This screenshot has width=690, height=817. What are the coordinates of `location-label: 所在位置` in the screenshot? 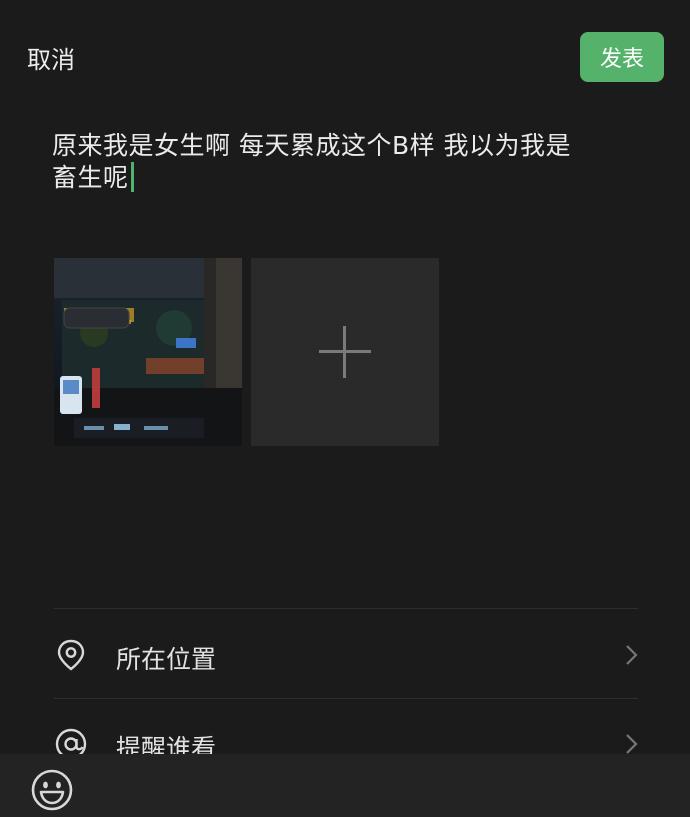 It's located at (166, 659).